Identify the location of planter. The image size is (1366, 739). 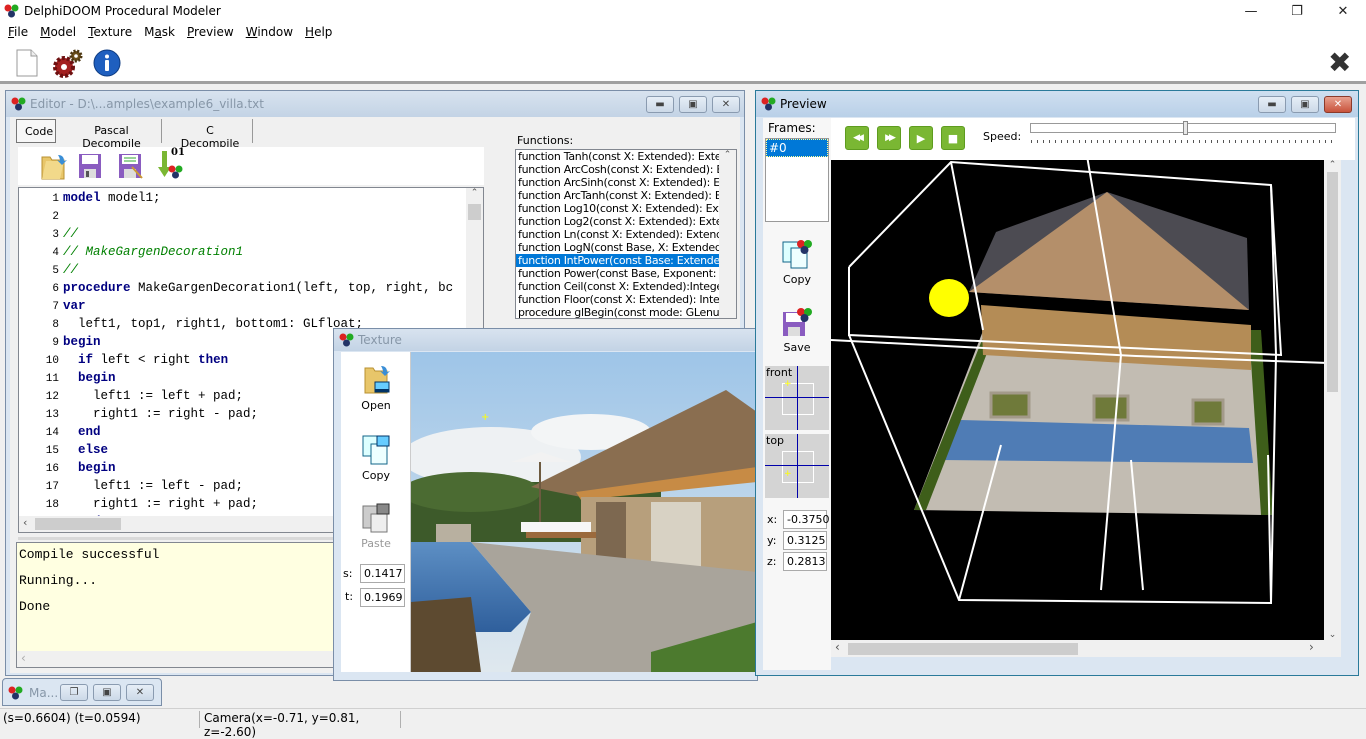
(1111, 408).